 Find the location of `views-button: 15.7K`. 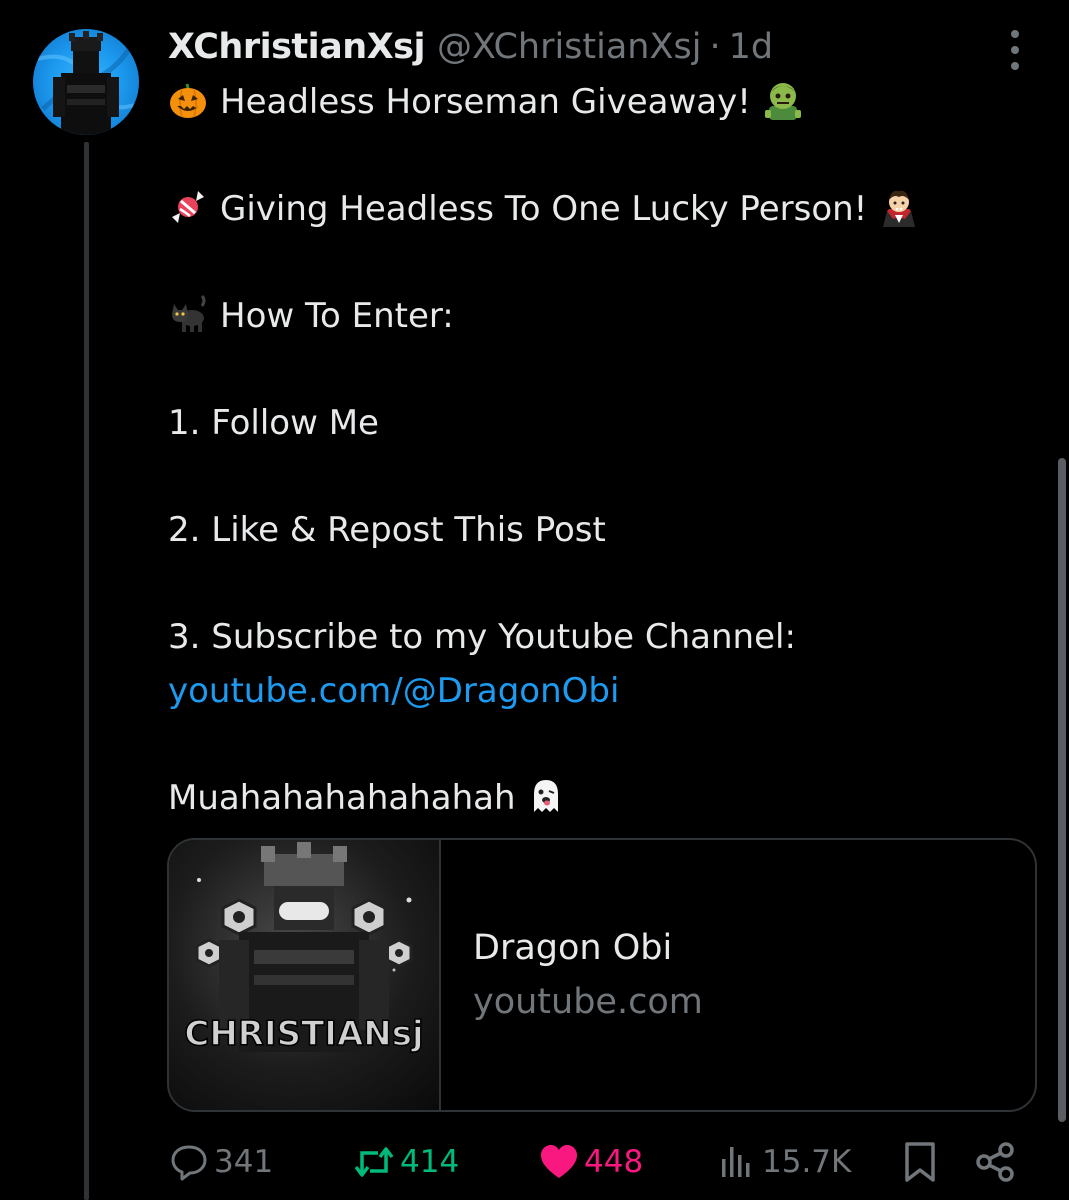

views-button: 15.7K is located at coordinates (784, 1162).